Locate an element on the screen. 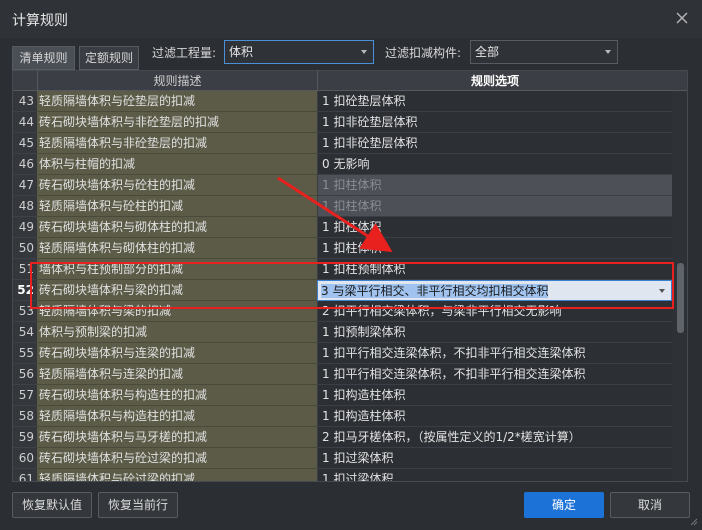  table-row: 48 轻质隔墙体积与砼柱的扣减 1 扣柱体积 is located at coordinates (342, 206).